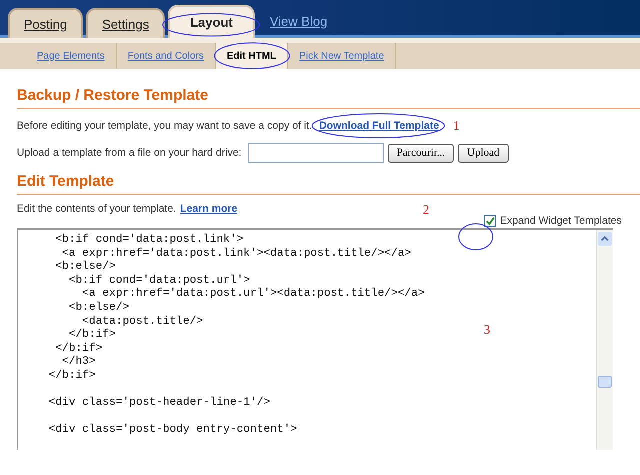  Describe the element at coordinates (129, 153) in the screenshot. I see `upload-label: Upload a template from a file on your hard drive:` at that location.